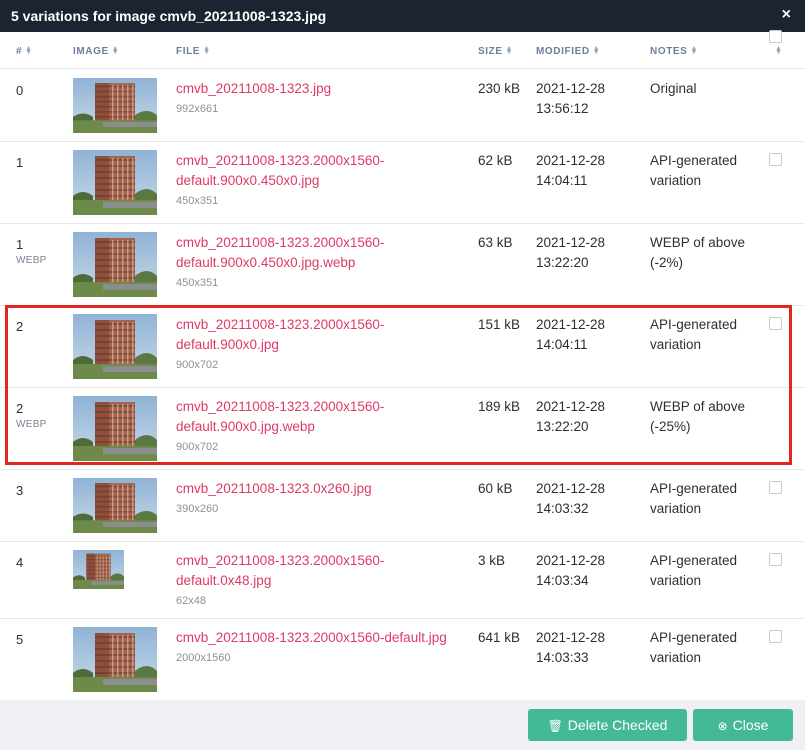 This screenshot has height=750, width=805. I want to click on modified-date: 2021-12-28 14:04:11, so click(571, 334).